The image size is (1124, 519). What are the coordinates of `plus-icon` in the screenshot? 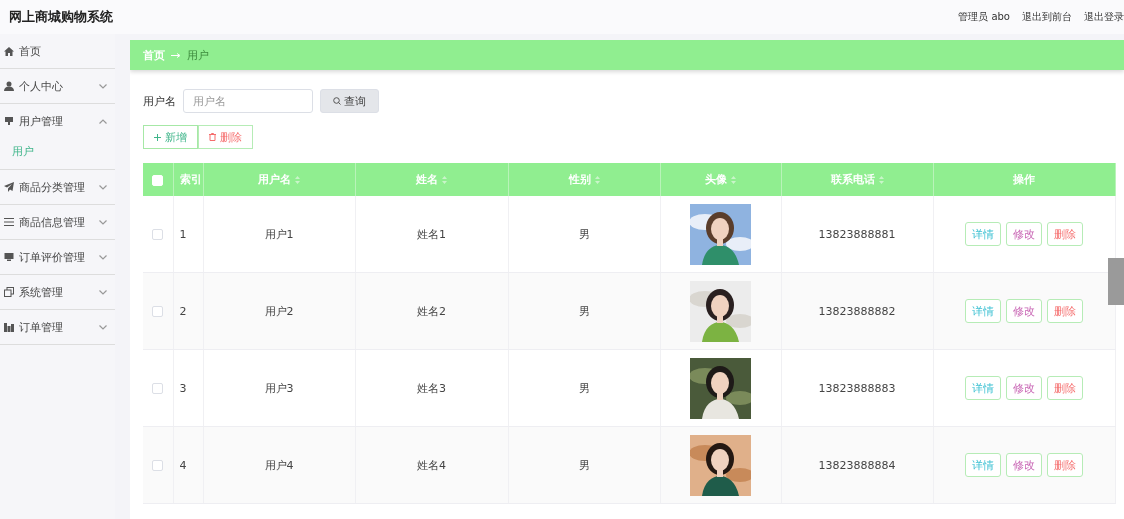 It's located at (157, 137).